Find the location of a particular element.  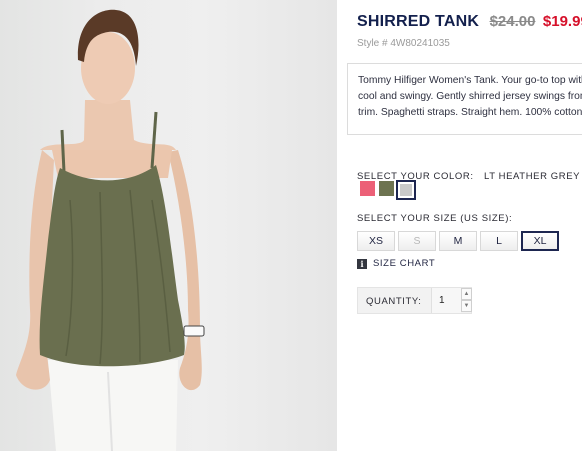

title-row: SHIRRED TANK $24.00 $19.99 is located at coordinates (469, 22).